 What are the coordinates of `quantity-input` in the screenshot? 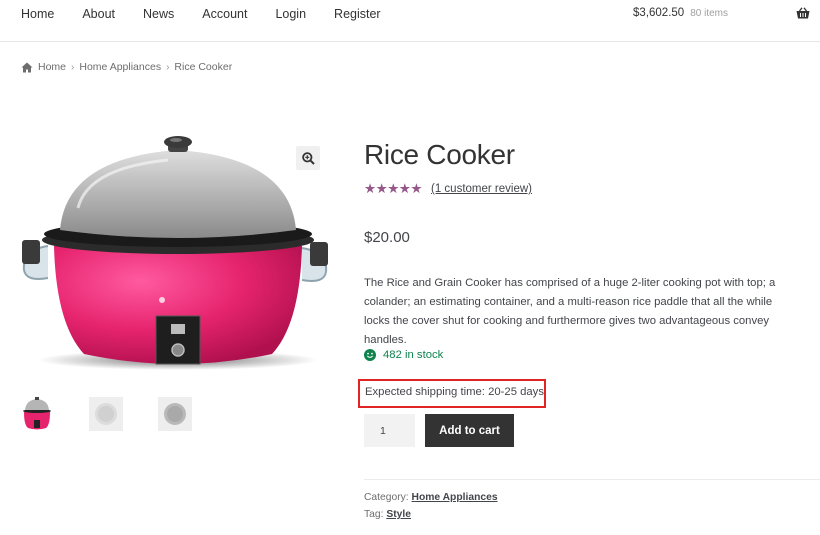 It's located at (389, 430).